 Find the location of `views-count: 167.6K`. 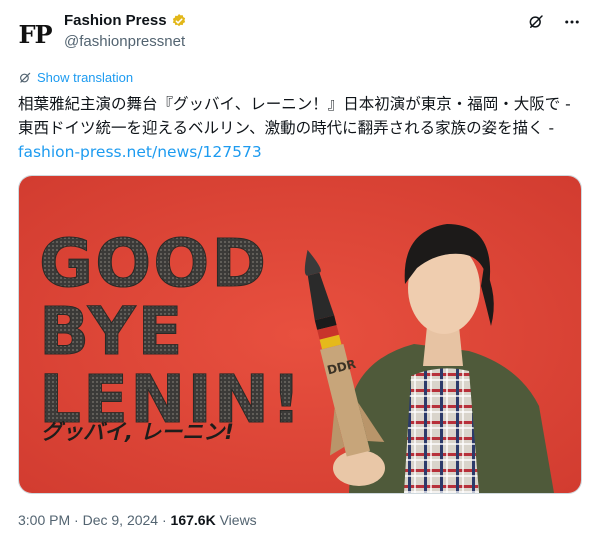

views-count: 167.6K is located at coordinates (193, 520).